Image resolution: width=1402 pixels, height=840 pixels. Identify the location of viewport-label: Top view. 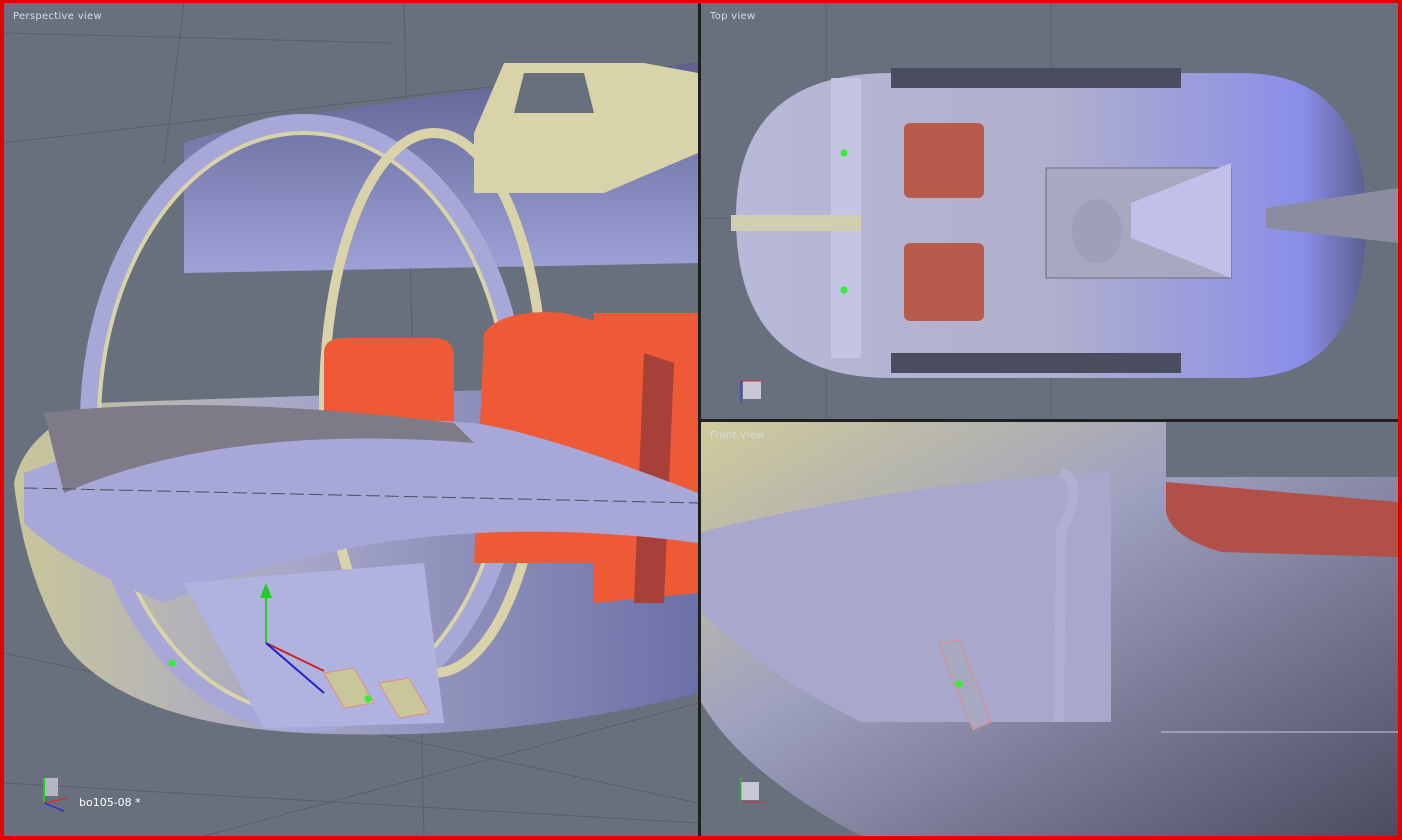
(733, 16).